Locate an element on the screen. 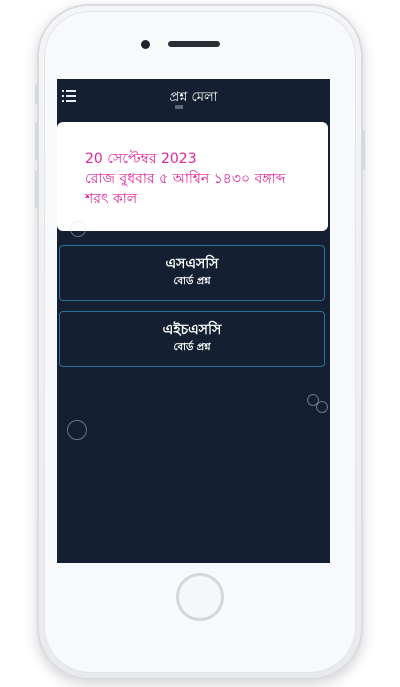  front-camera is located at coordinates (145, 44).